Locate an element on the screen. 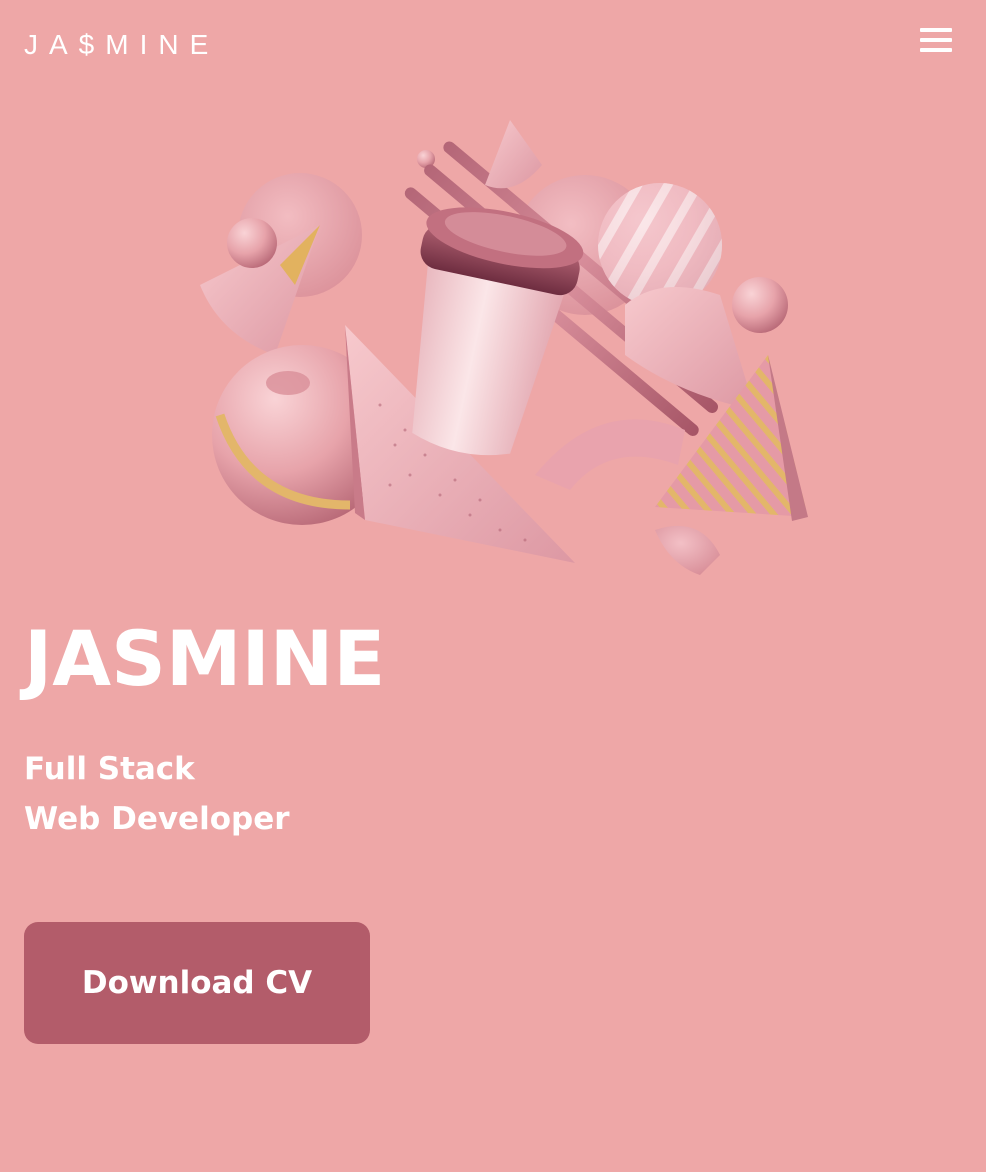  hero-role: Full Stack Web Developer is located at coordinates (157, 794).